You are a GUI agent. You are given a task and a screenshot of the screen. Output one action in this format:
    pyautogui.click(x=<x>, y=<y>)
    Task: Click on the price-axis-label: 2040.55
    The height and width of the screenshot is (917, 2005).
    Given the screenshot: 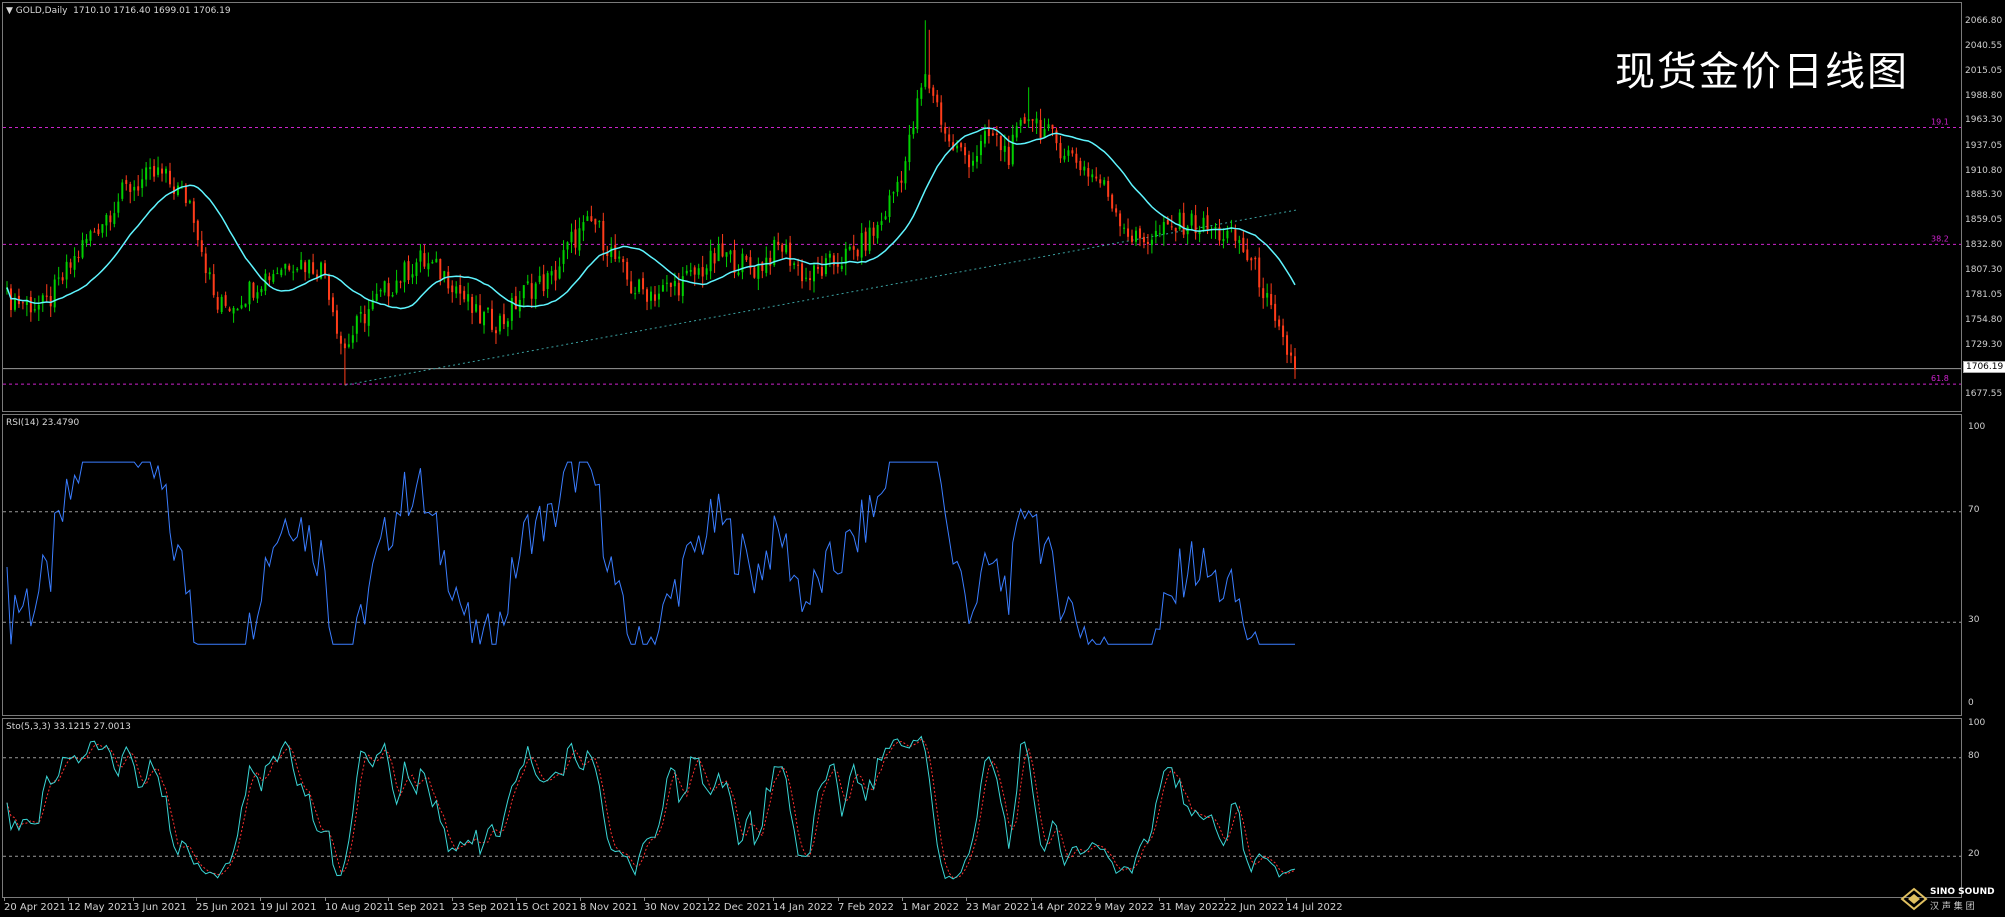 What is the action you would take?
    pyautogui.click(x=1984, y=46)
    